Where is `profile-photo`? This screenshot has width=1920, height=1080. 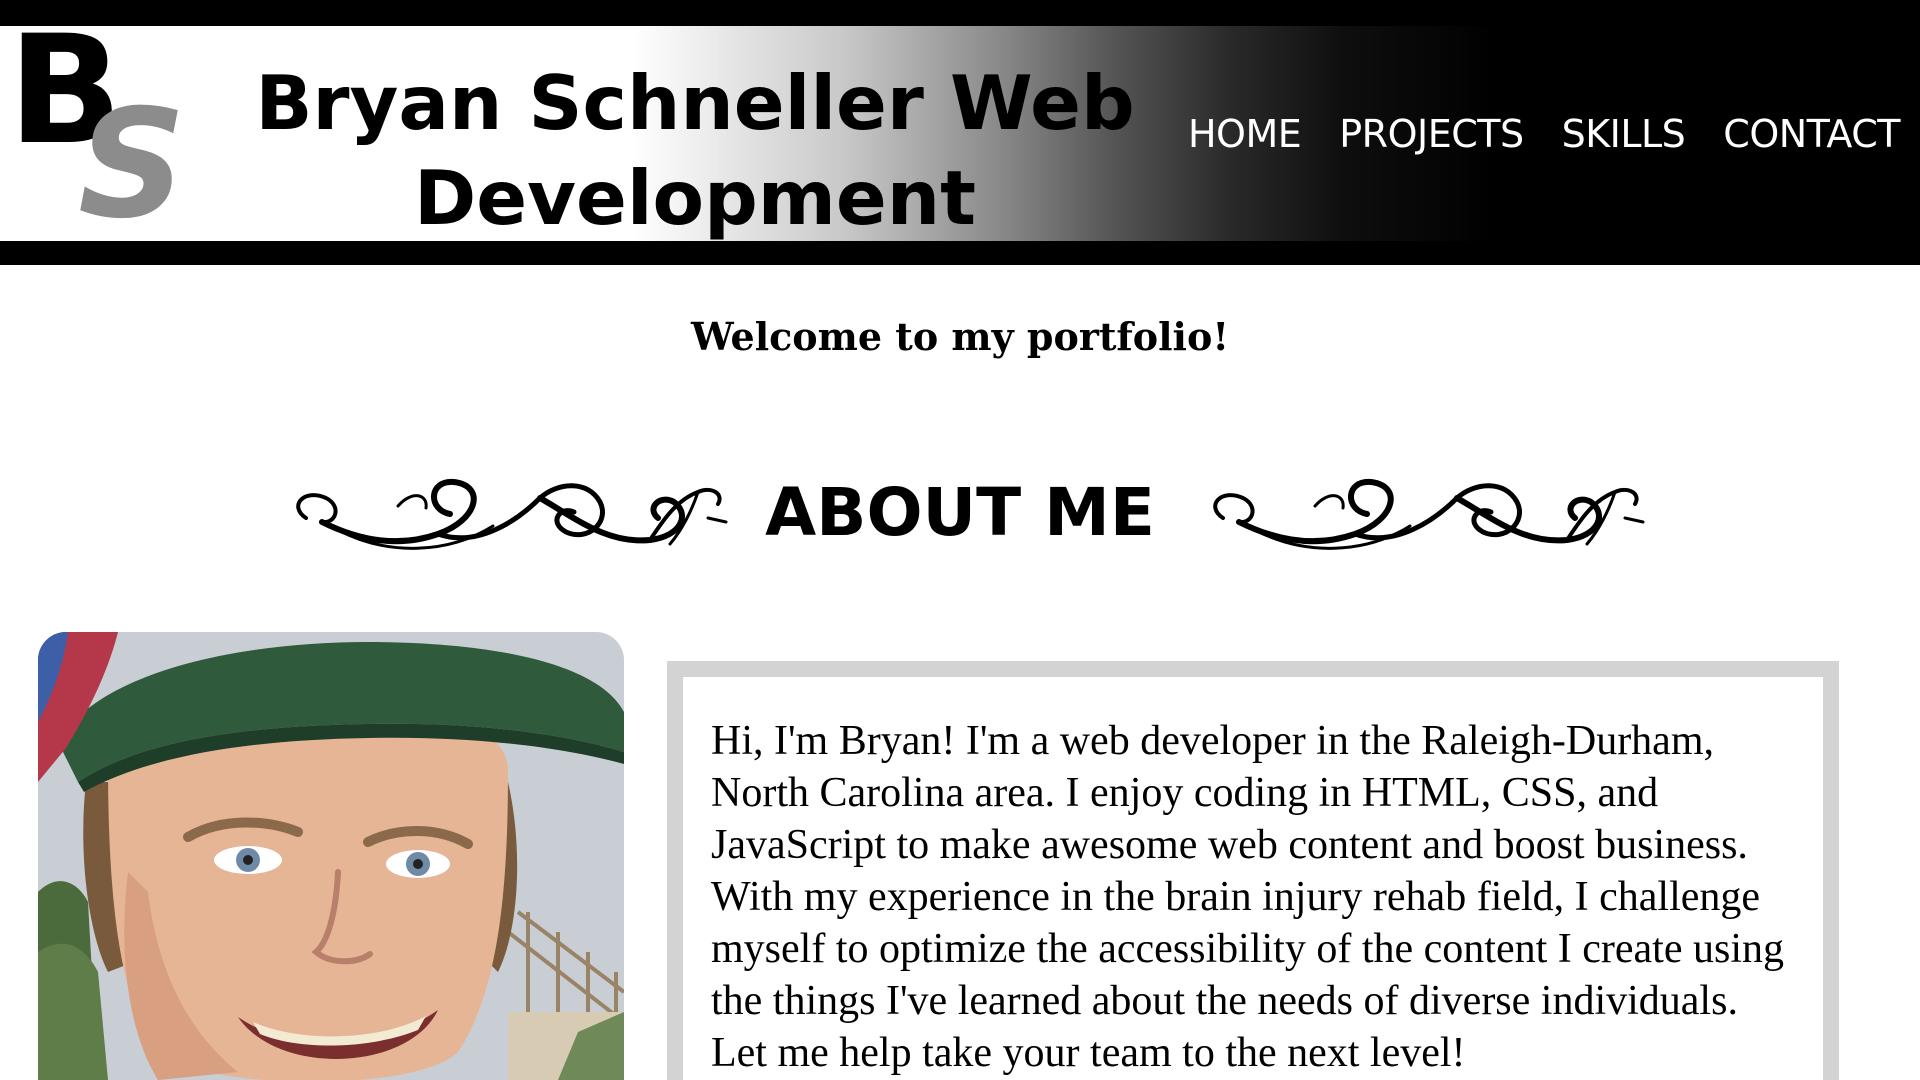
profile-photo is located at coordinates (331, 856).